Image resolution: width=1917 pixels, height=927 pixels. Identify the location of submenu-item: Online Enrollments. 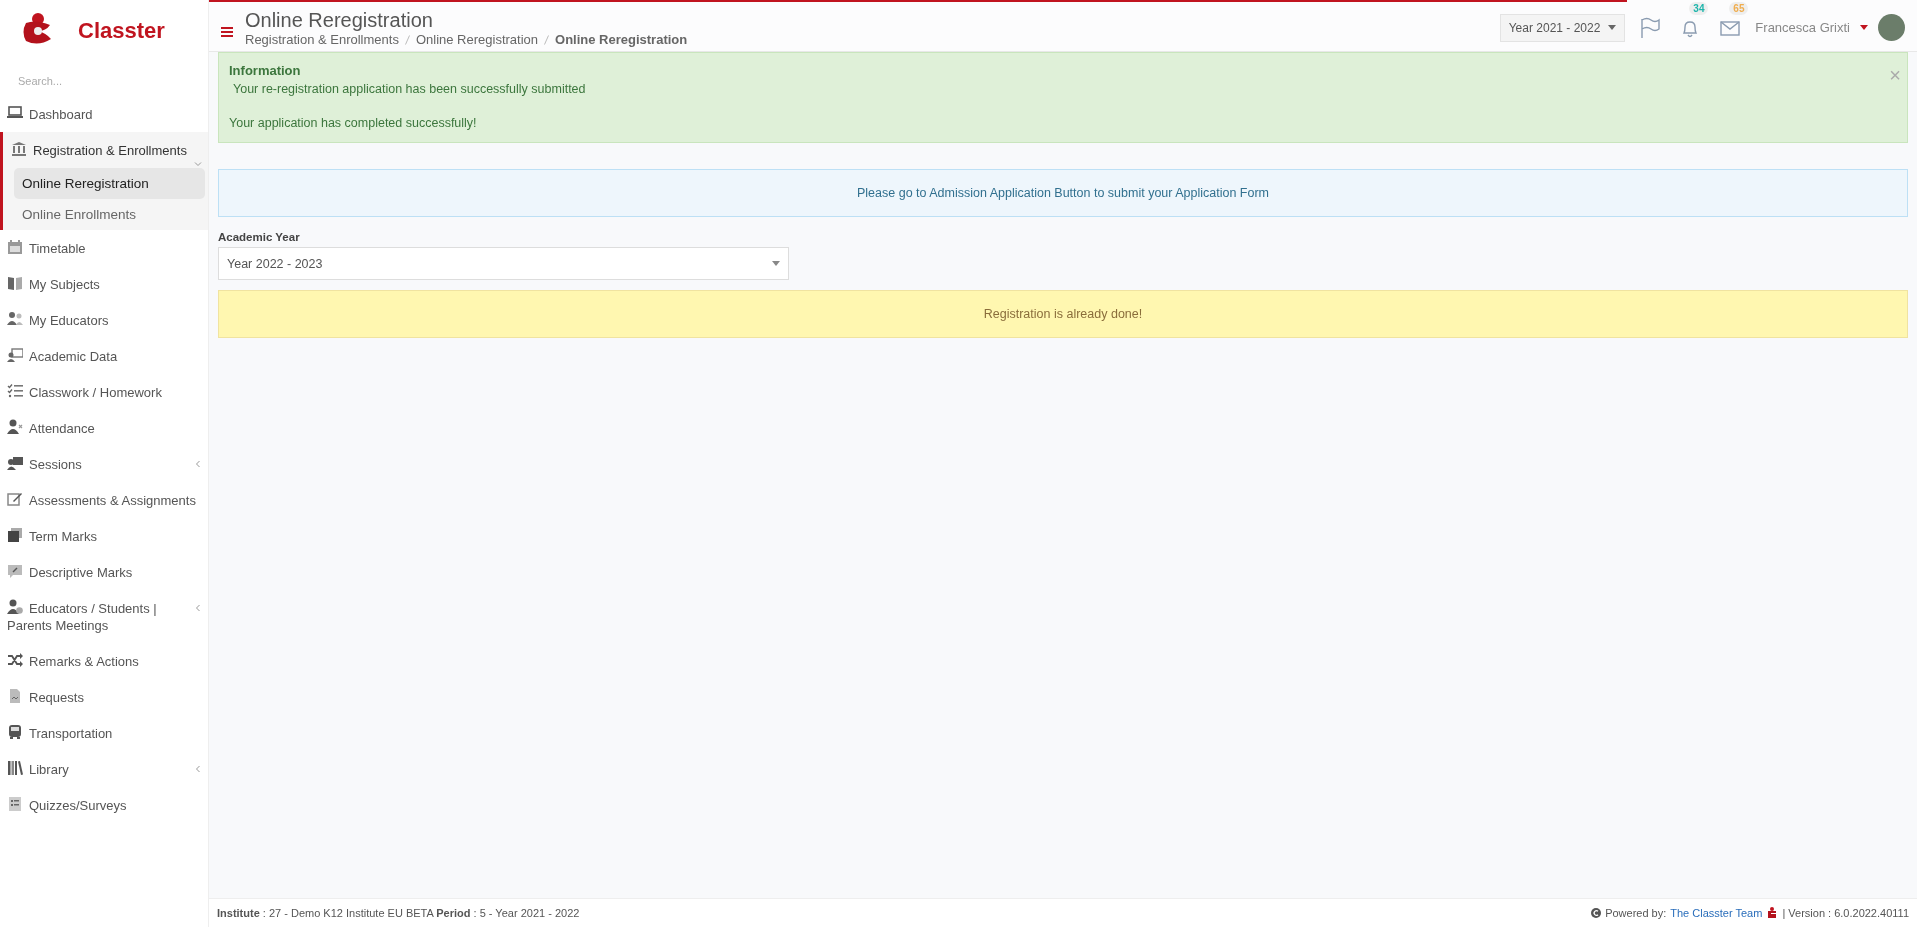
(109, 214).